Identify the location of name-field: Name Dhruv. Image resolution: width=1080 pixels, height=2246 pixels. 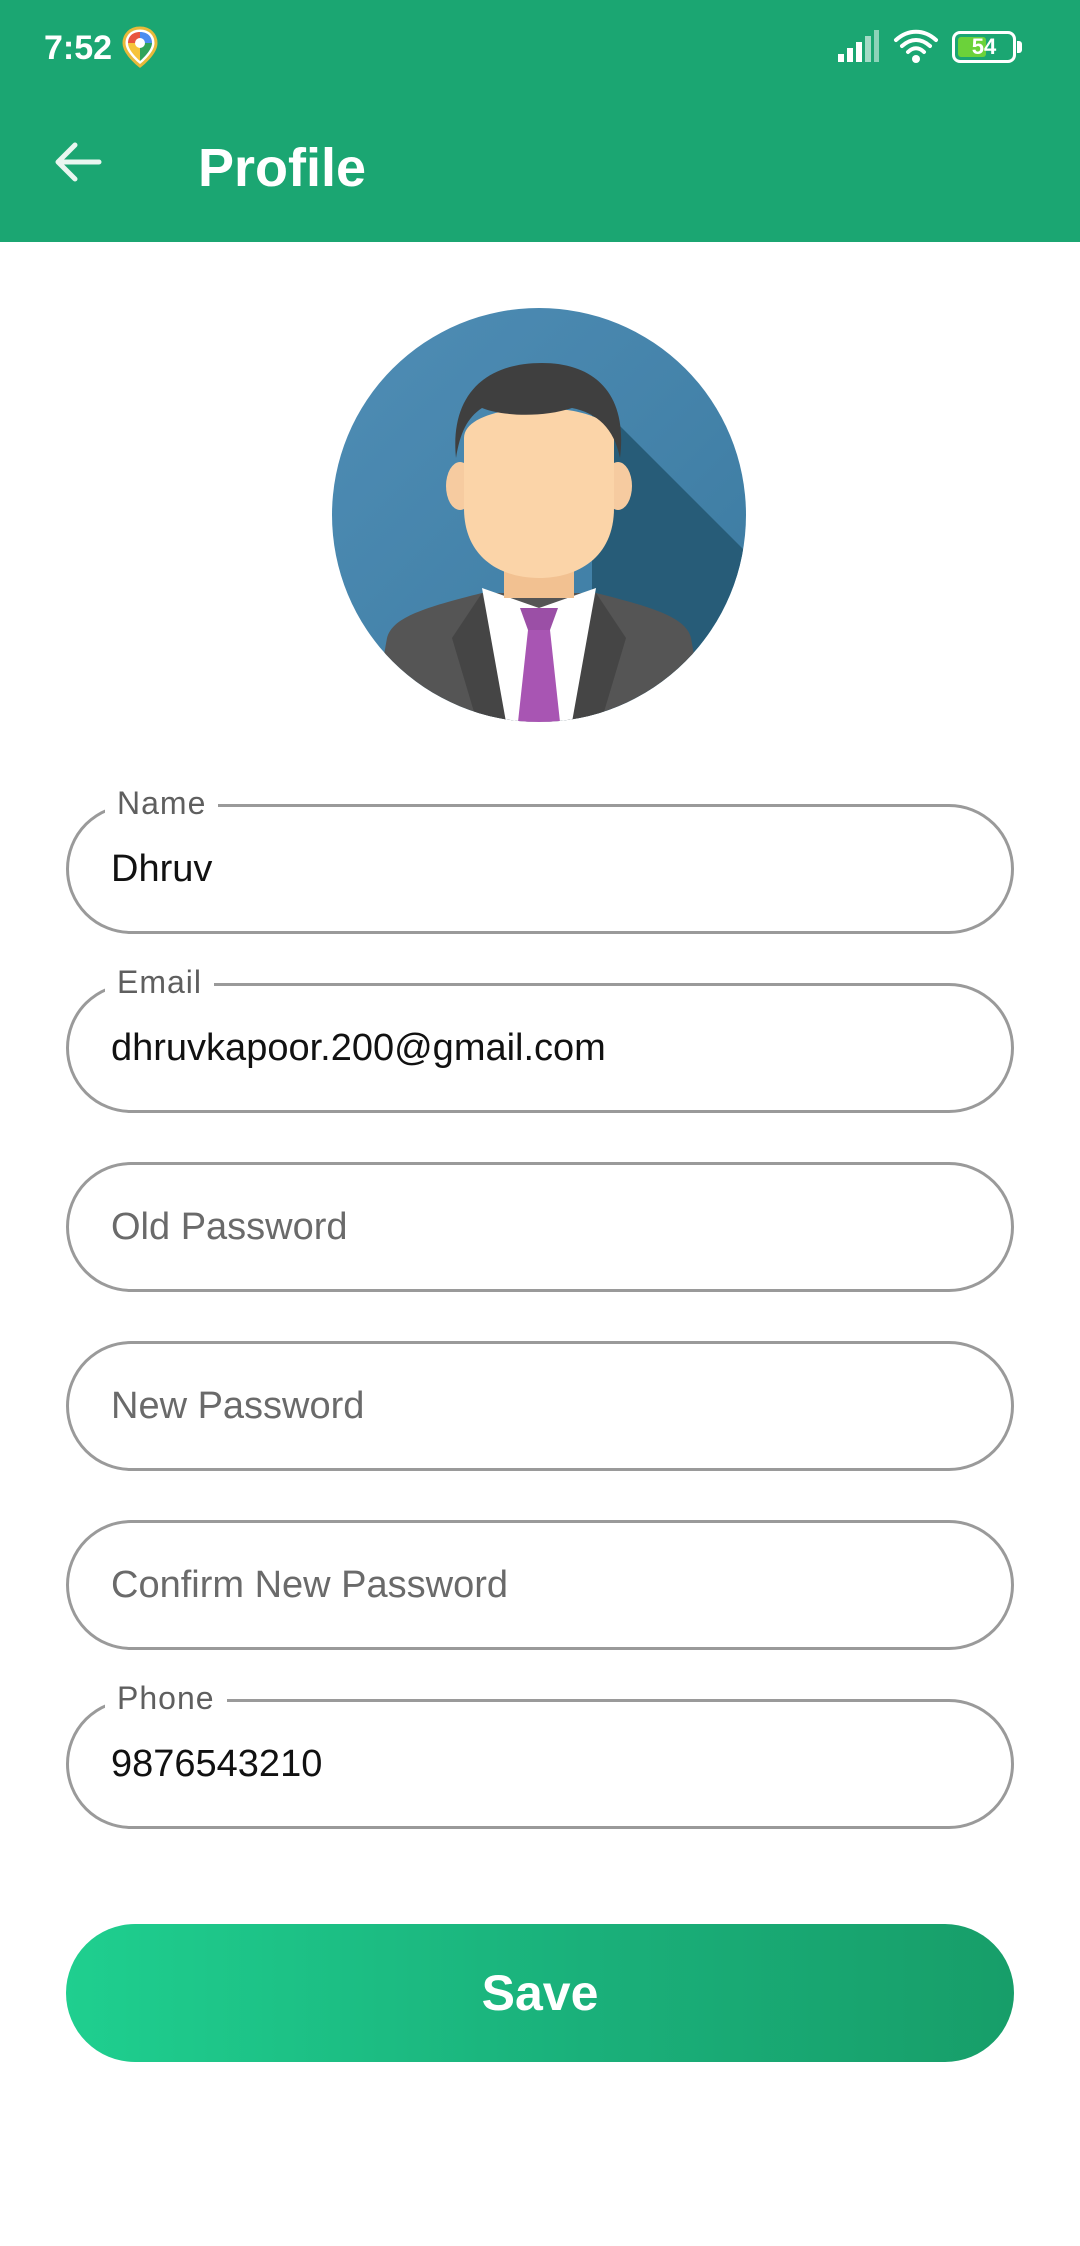
(540, 857).